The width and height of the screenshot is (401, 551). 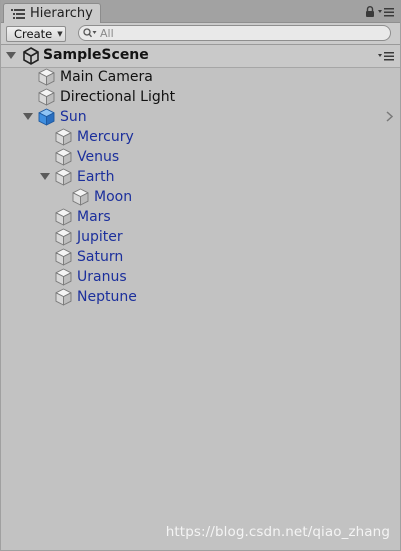 What do you see at coordinates (200, 97) in the screenshot?
I see `tree-row-directional-light: Directional Light` at bounding box center [200, 97].